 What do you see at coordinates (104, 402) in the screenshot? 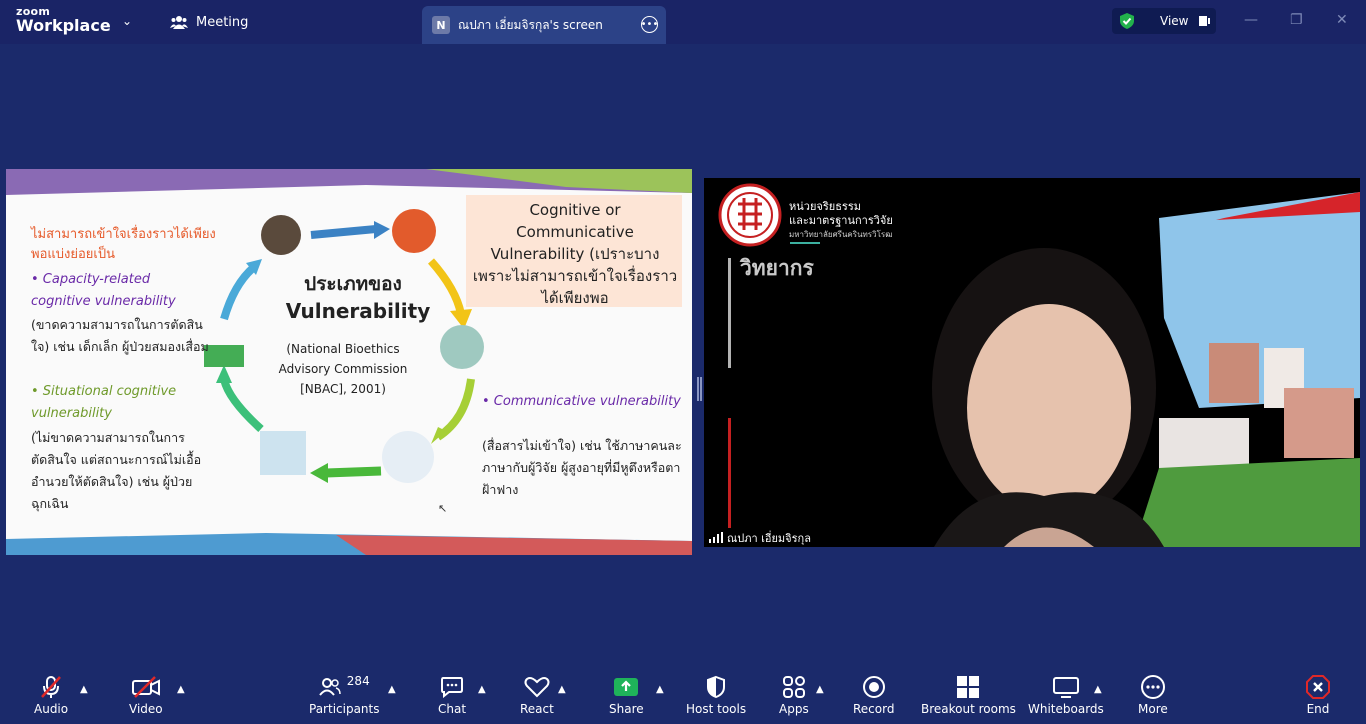
I see `bullet2-title: • Situational cognitive vulnerability` at bounding box center [104, 402].